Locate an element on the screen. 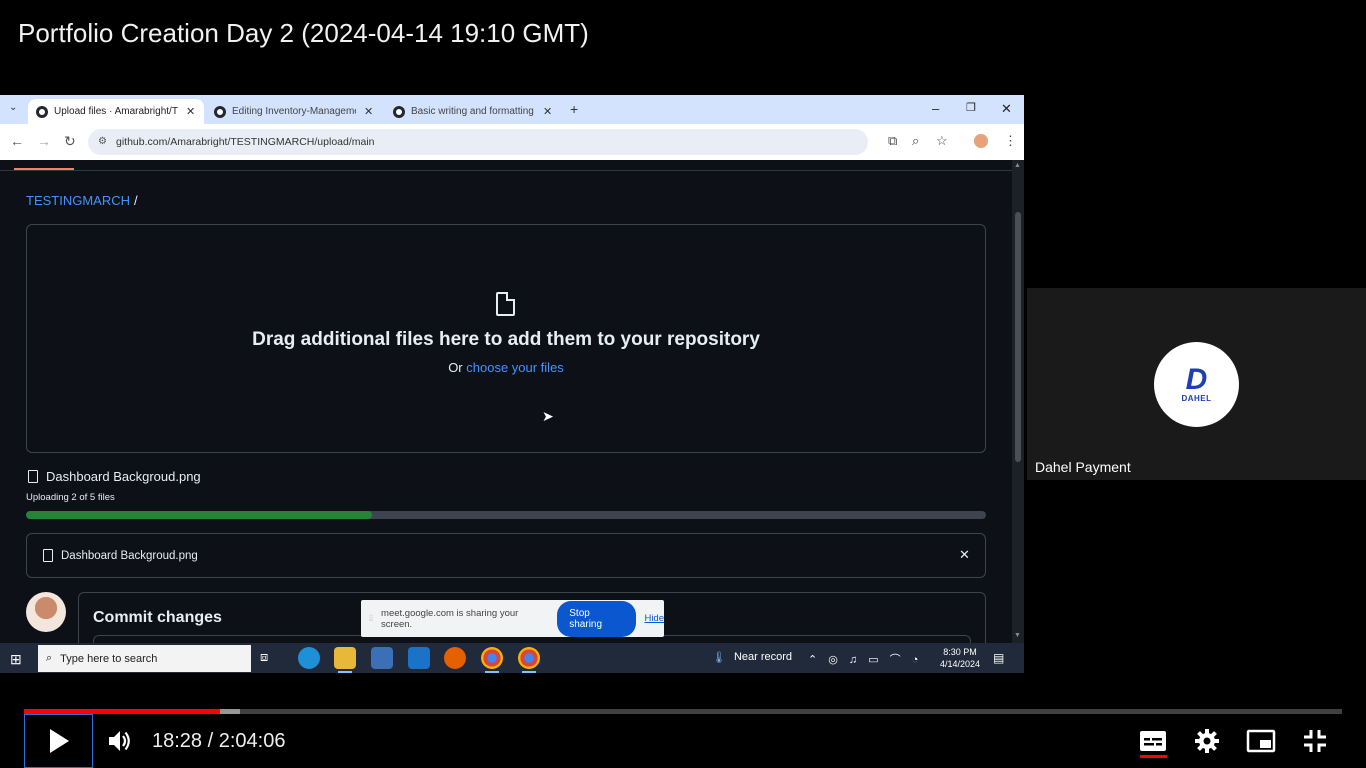 This screenshot has height=768, width=1366. notification-icon: ▤ is located at coordinates (998, 658).